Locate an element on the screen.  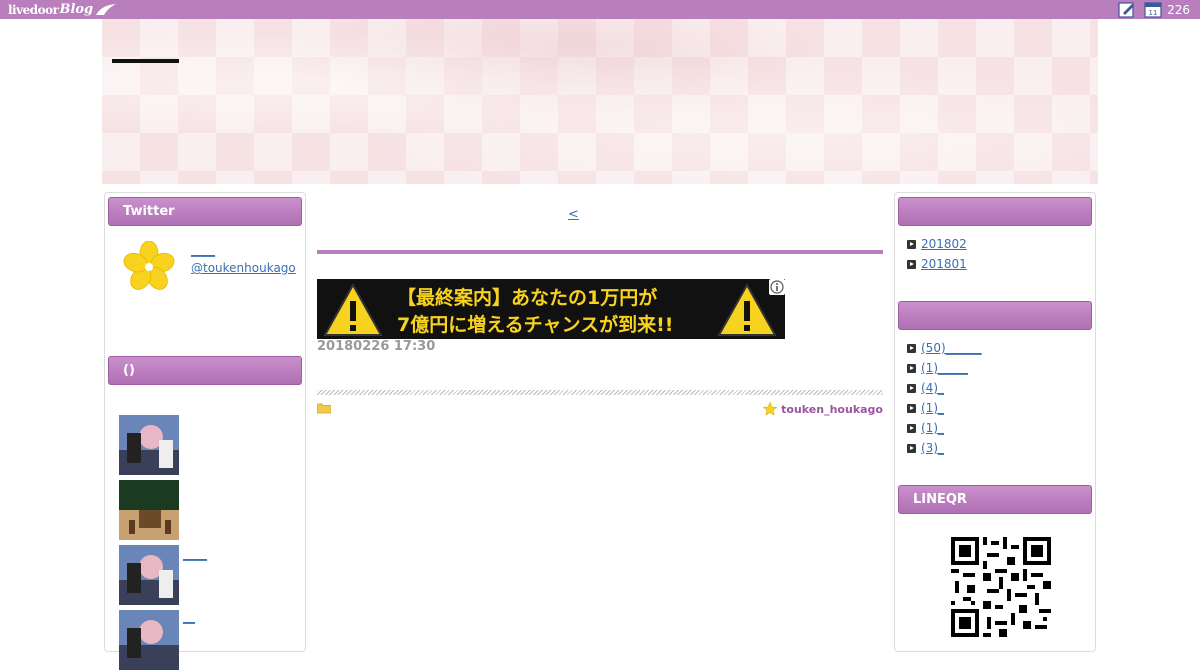
category-item: (1)_____ is located at coordinates (937, 368).